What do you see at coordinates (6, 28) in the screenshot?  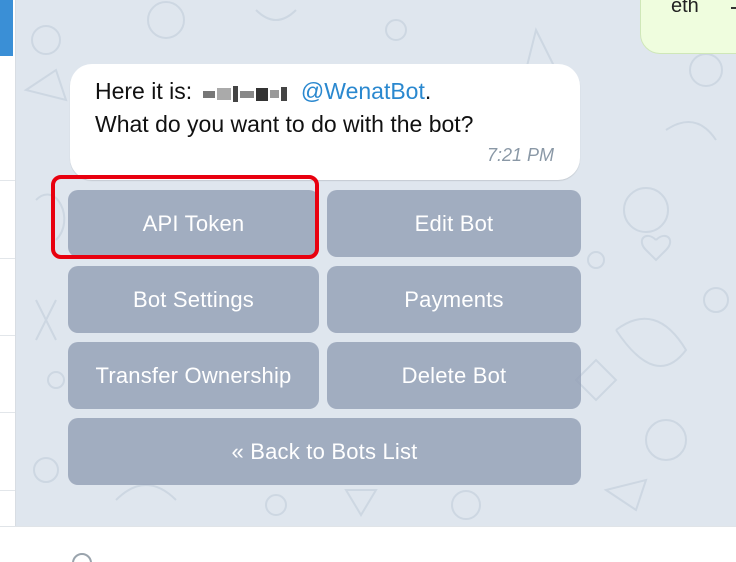 I see `selected-chat-indicator` at bounding box center [6, 28].